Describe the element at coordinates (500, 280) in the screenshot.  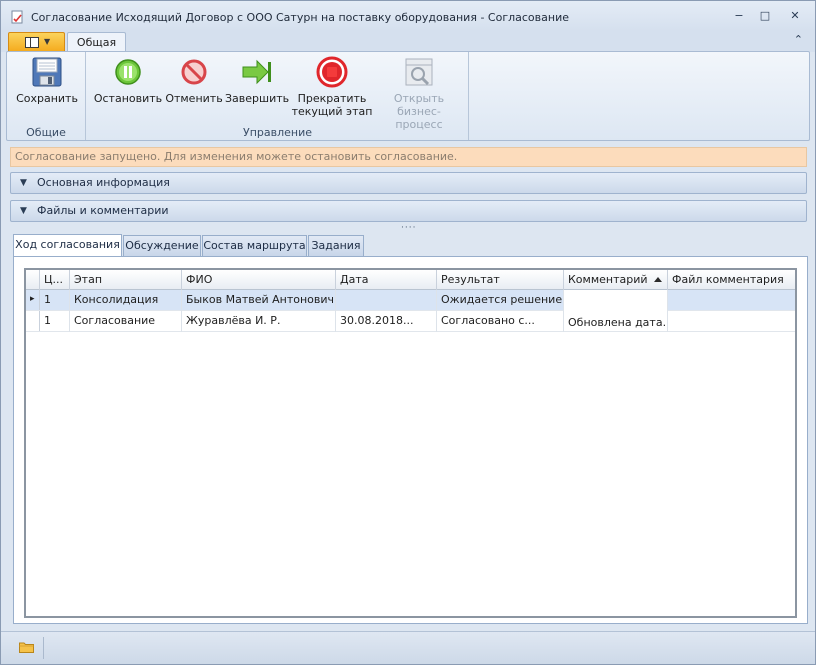
I see `column-header-result: Результат` at that location.